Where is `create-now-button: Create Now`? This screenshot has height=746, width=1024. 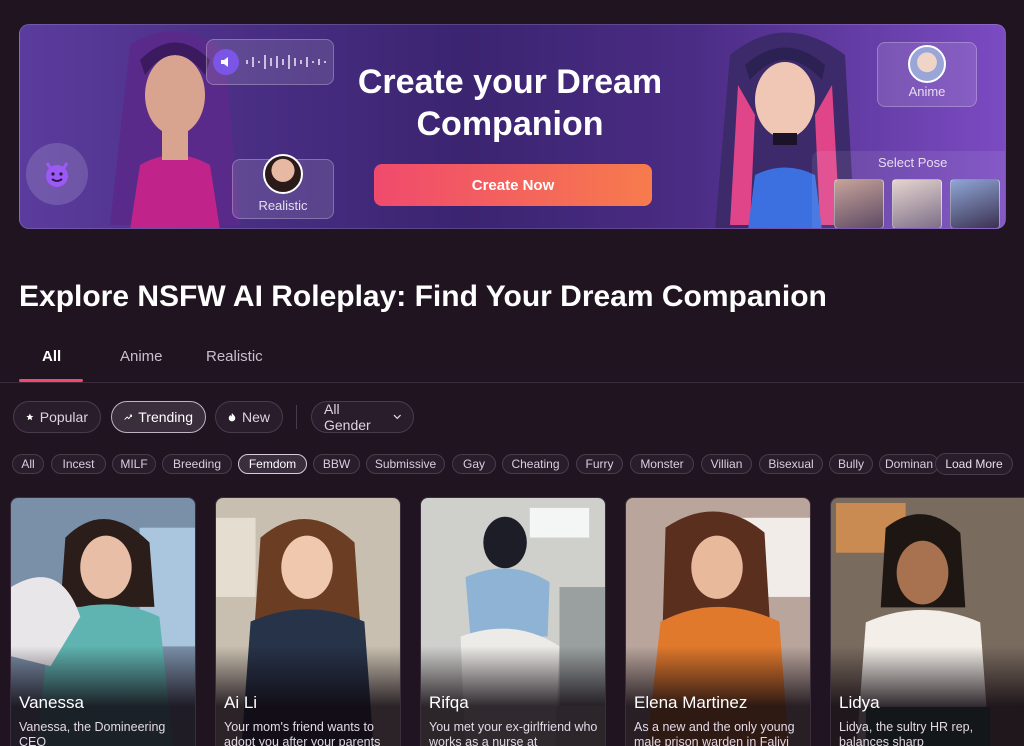 create-now-button: Create Now is located at coordinates (513, 185).